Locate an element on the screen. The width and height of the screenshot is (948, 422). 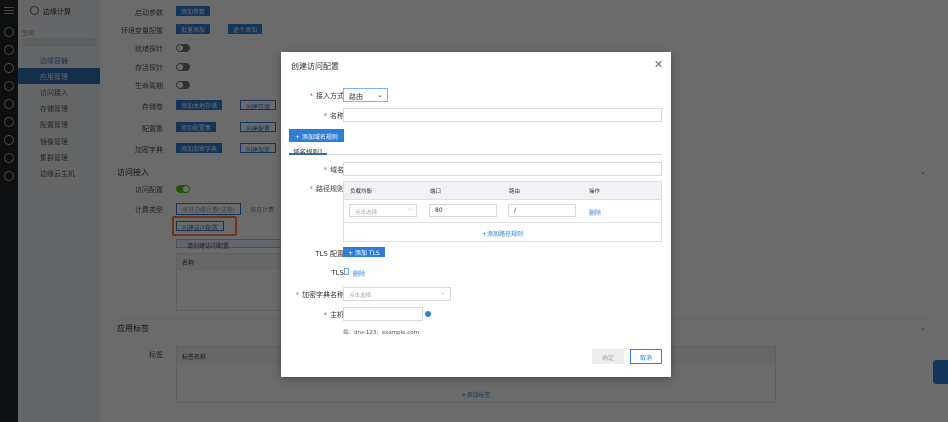
col-route: 路由 is located at coordinates (515, 192).